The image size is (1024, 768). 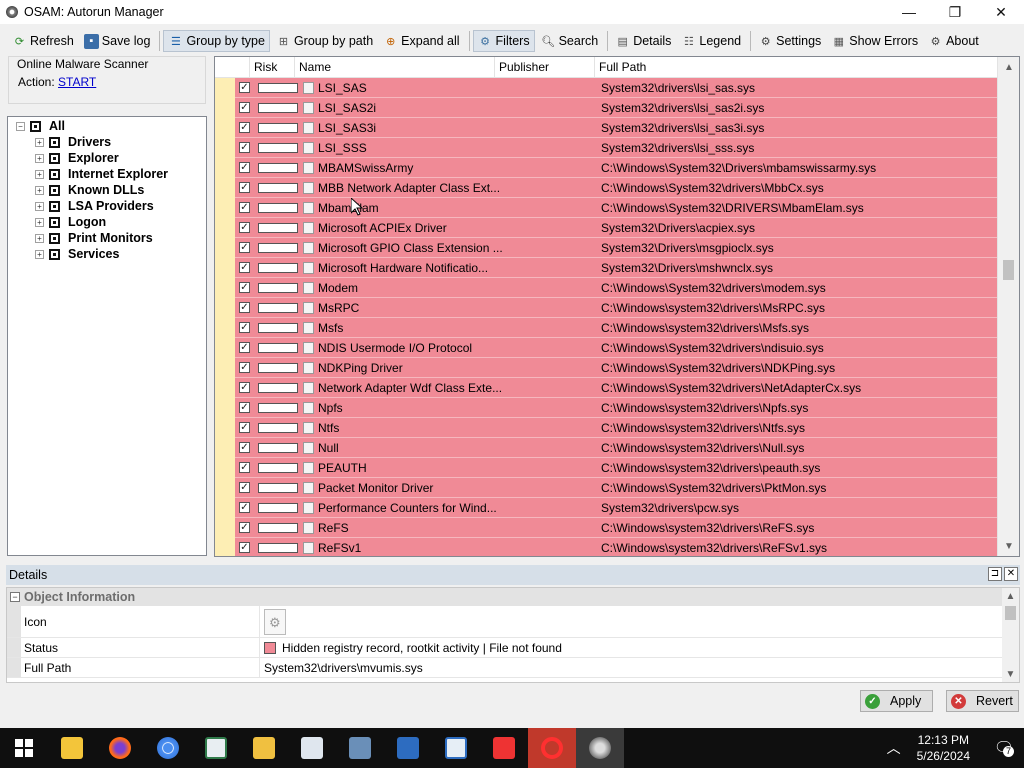 What do you see at coordinates (20, 126) in the screenshot?
I see `collapse-icon: −` at bounding box center [20, 126].